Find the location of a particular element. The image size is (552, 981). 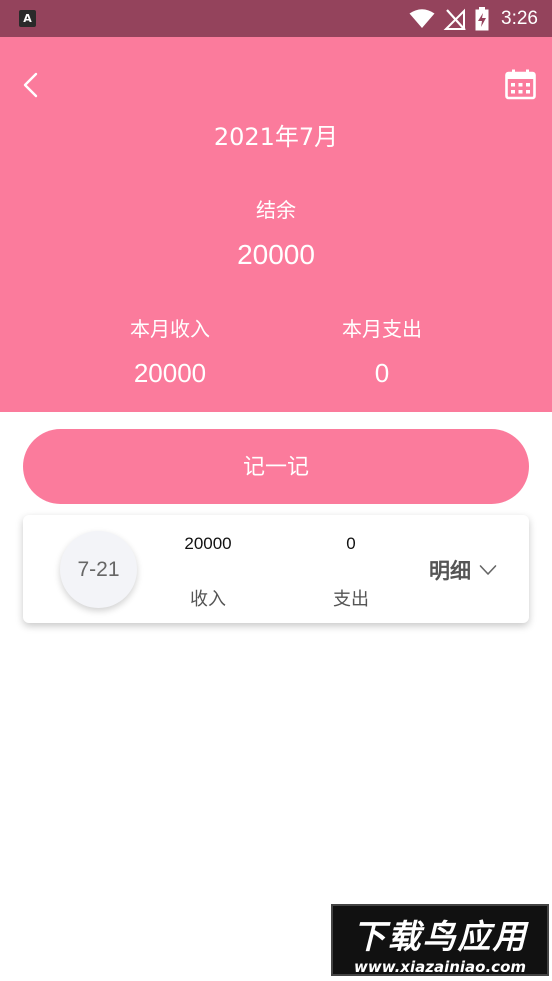

battery-charging-icon is located at coordinates (482, 19).